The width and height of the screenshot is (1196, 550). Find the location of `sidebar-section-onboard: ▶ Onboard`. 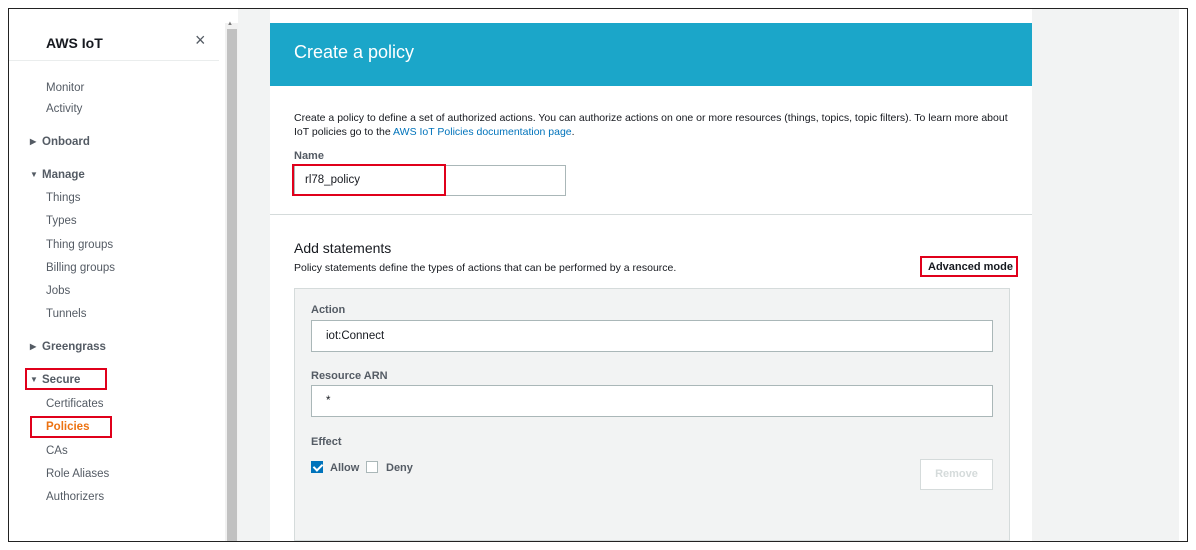

sidebar-section-onboard: ▶ Onboard is located at coordinates (60, 142).